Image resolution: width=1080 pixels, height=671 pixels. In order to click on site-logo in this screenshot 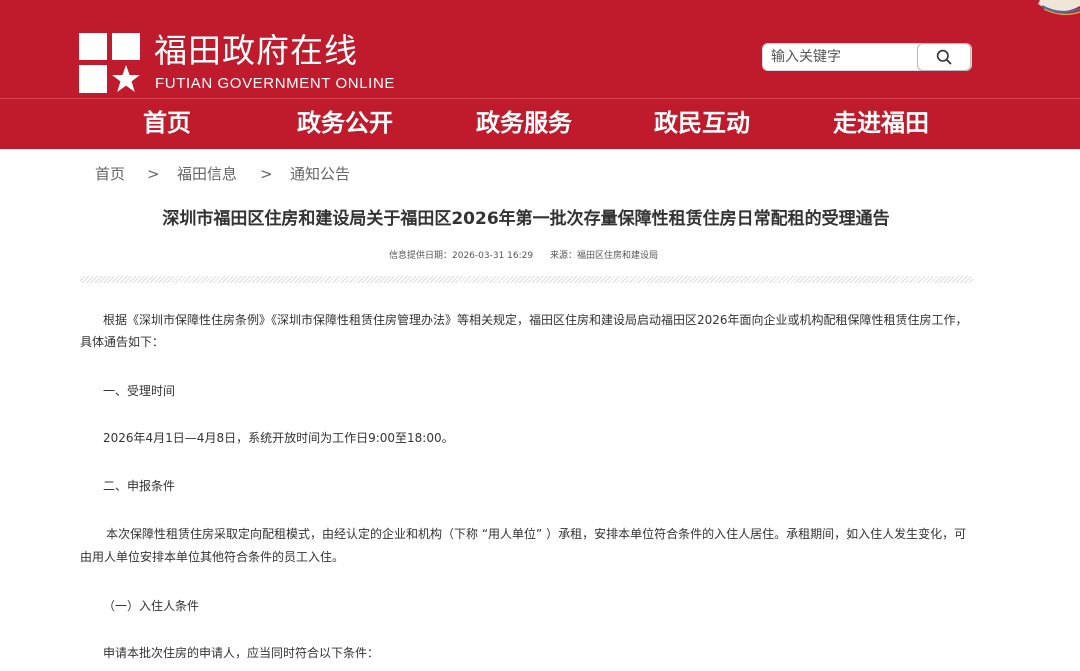, I will do `click(110, 63)`.